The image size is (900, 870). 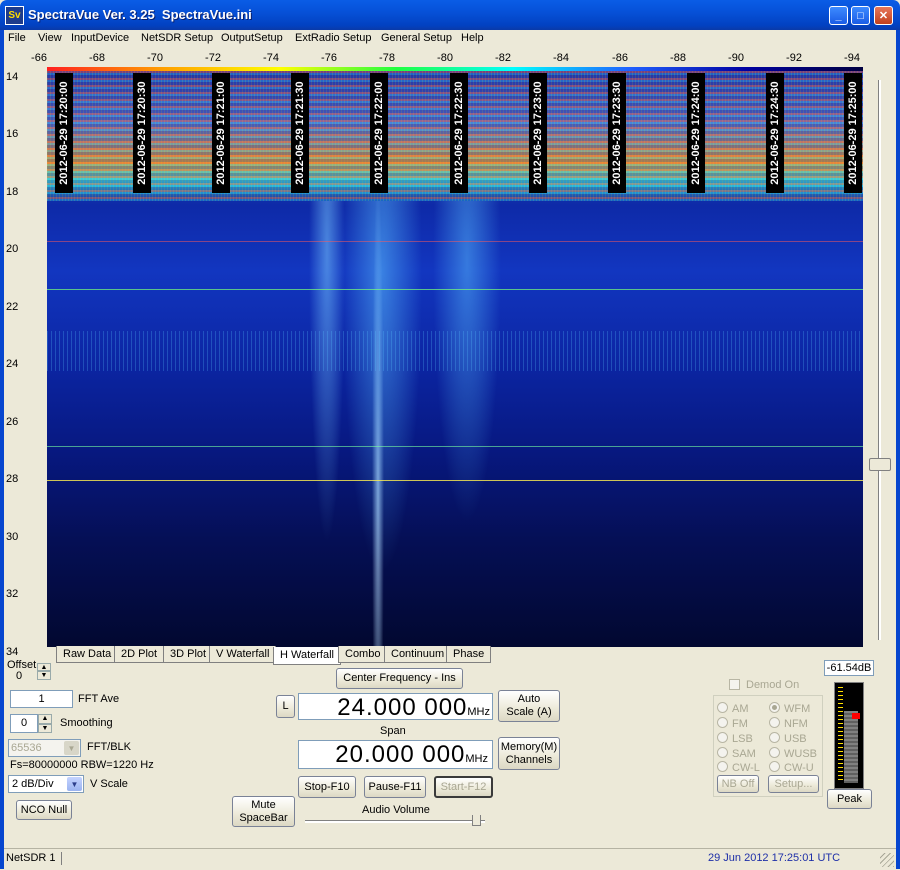 I want to click on lock-button: L, so click(x=285, y=706).